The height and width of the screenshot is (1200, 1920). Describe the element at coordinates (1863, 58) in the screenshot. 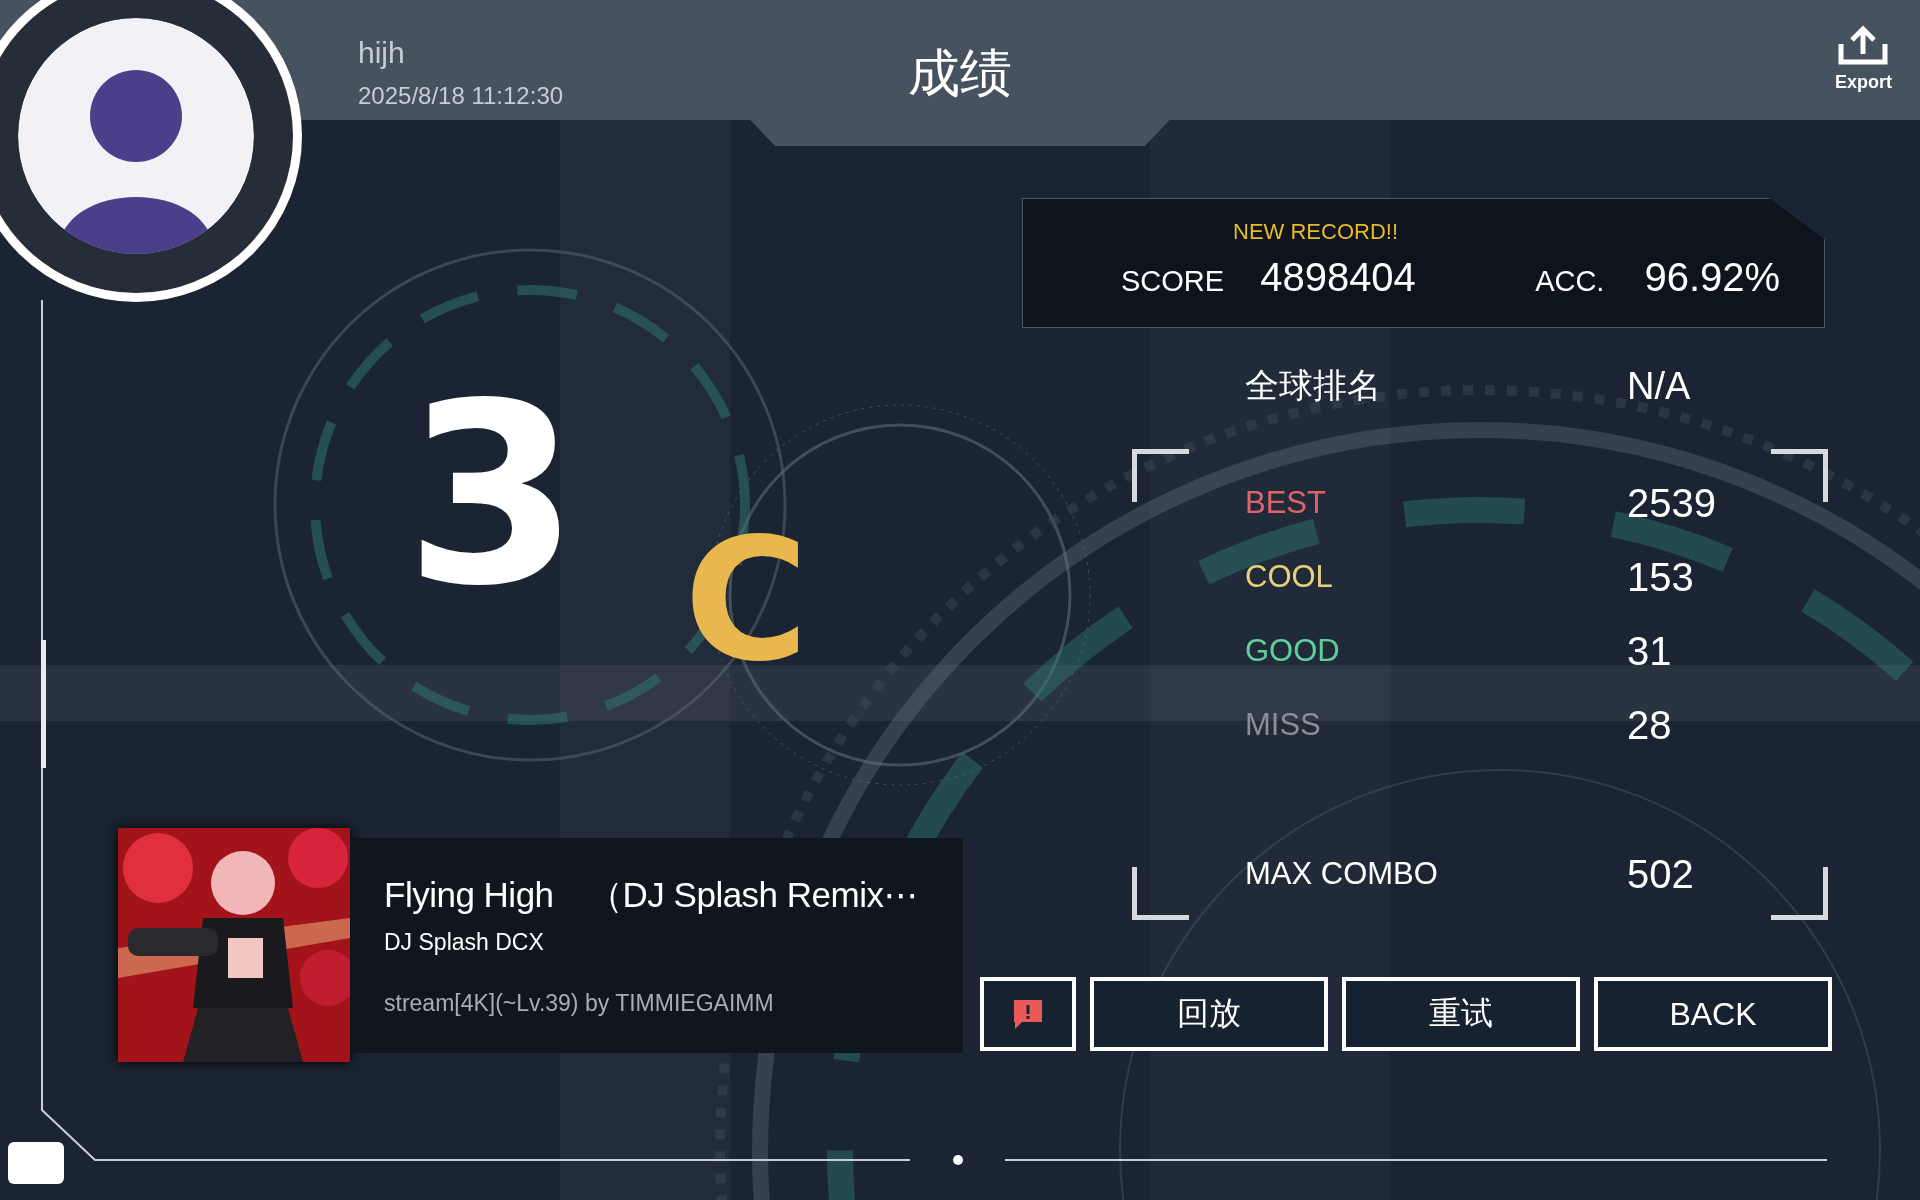

I see `export-button: Export` at that location.